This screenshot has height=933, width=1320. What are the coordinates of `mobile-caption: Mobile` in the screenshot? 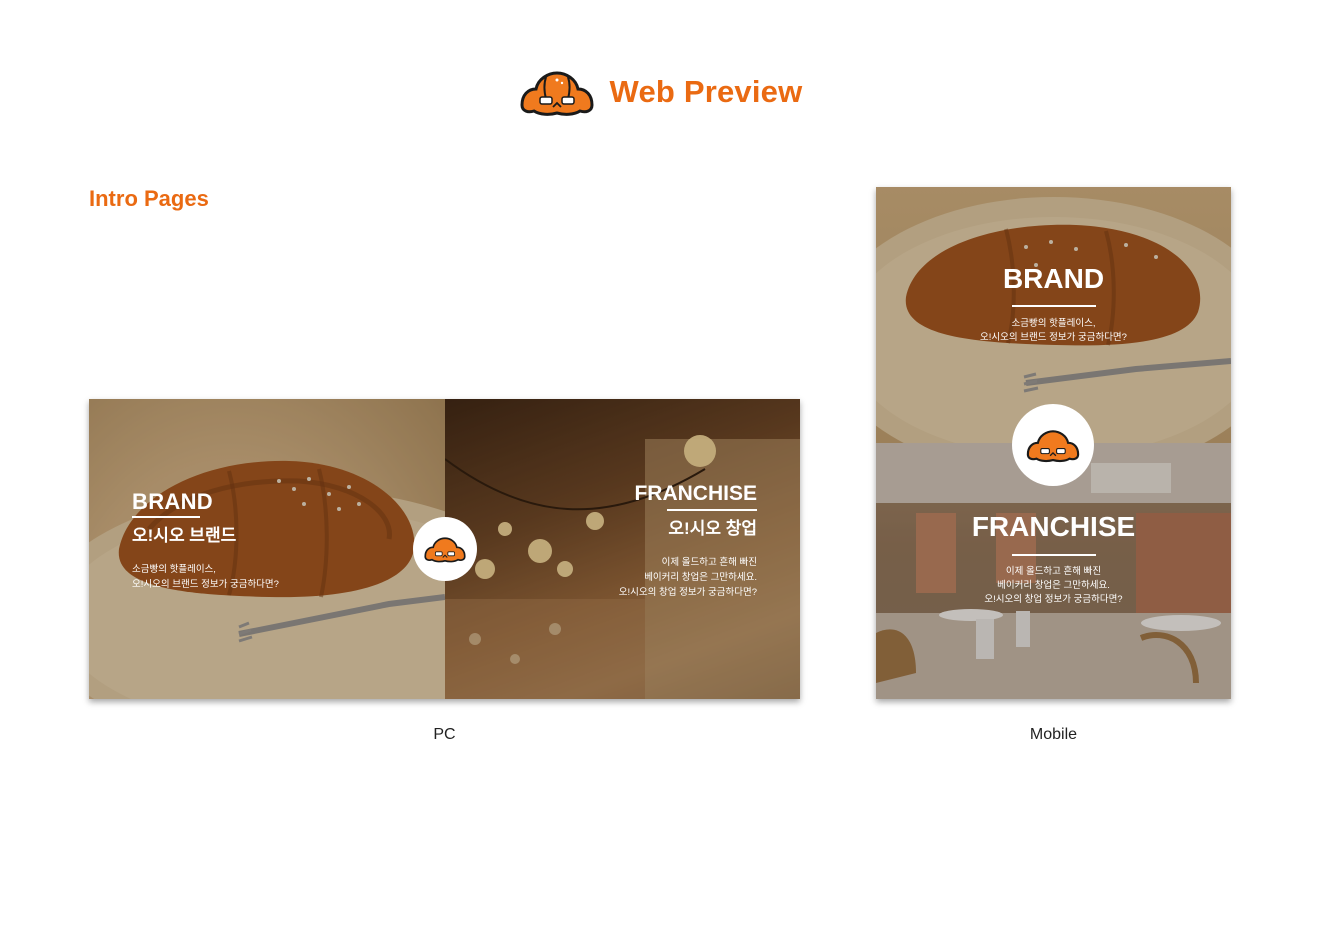 It's located at (1053, 734).